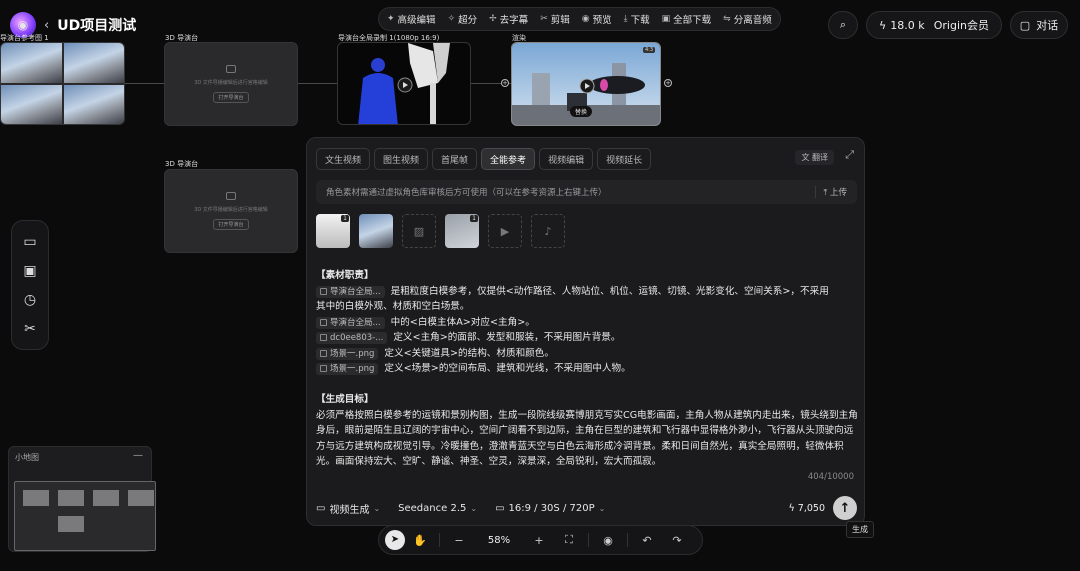 The width and height of the screenshot is (1080, 571). I want to click on char-count: 404/10000, so click(830, 477).